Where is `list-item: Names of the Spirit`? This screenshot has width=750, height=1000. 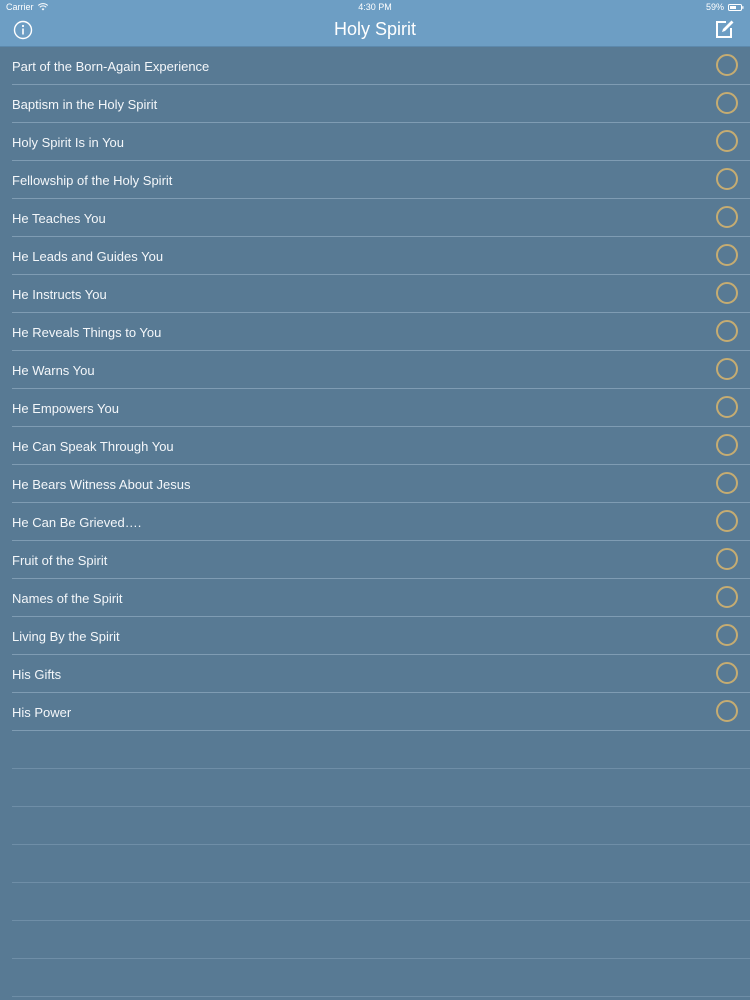
list-item: Names of the Spirit is located at coordinates (381, 598).